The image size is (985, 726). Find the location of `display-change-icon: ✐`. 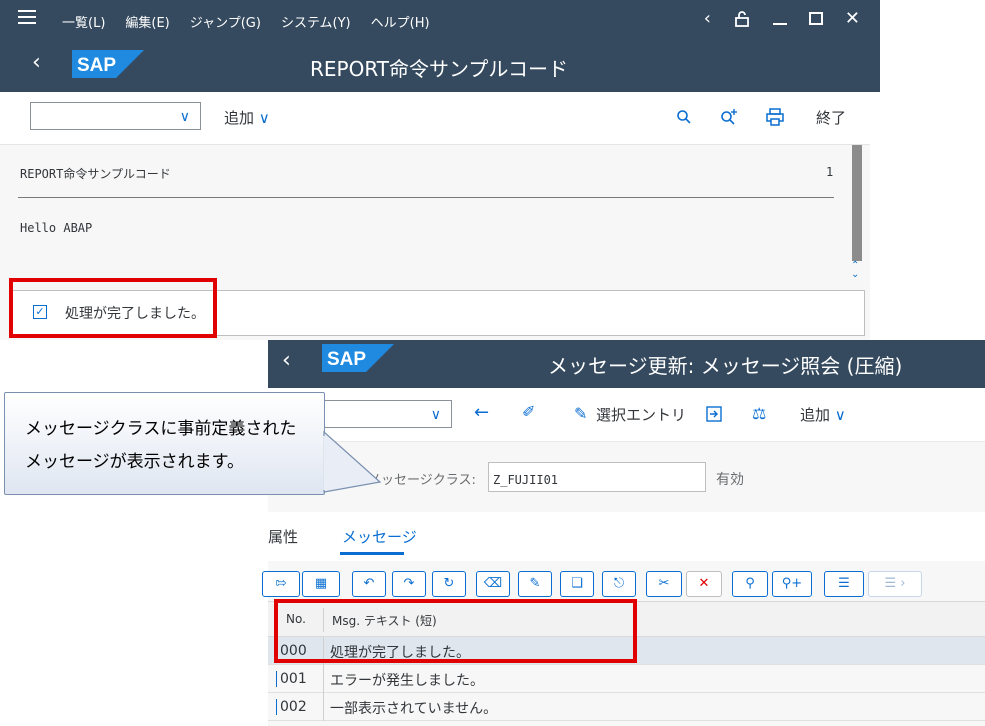

display-change-icon: ✐ is located at coordinates (528, 411).